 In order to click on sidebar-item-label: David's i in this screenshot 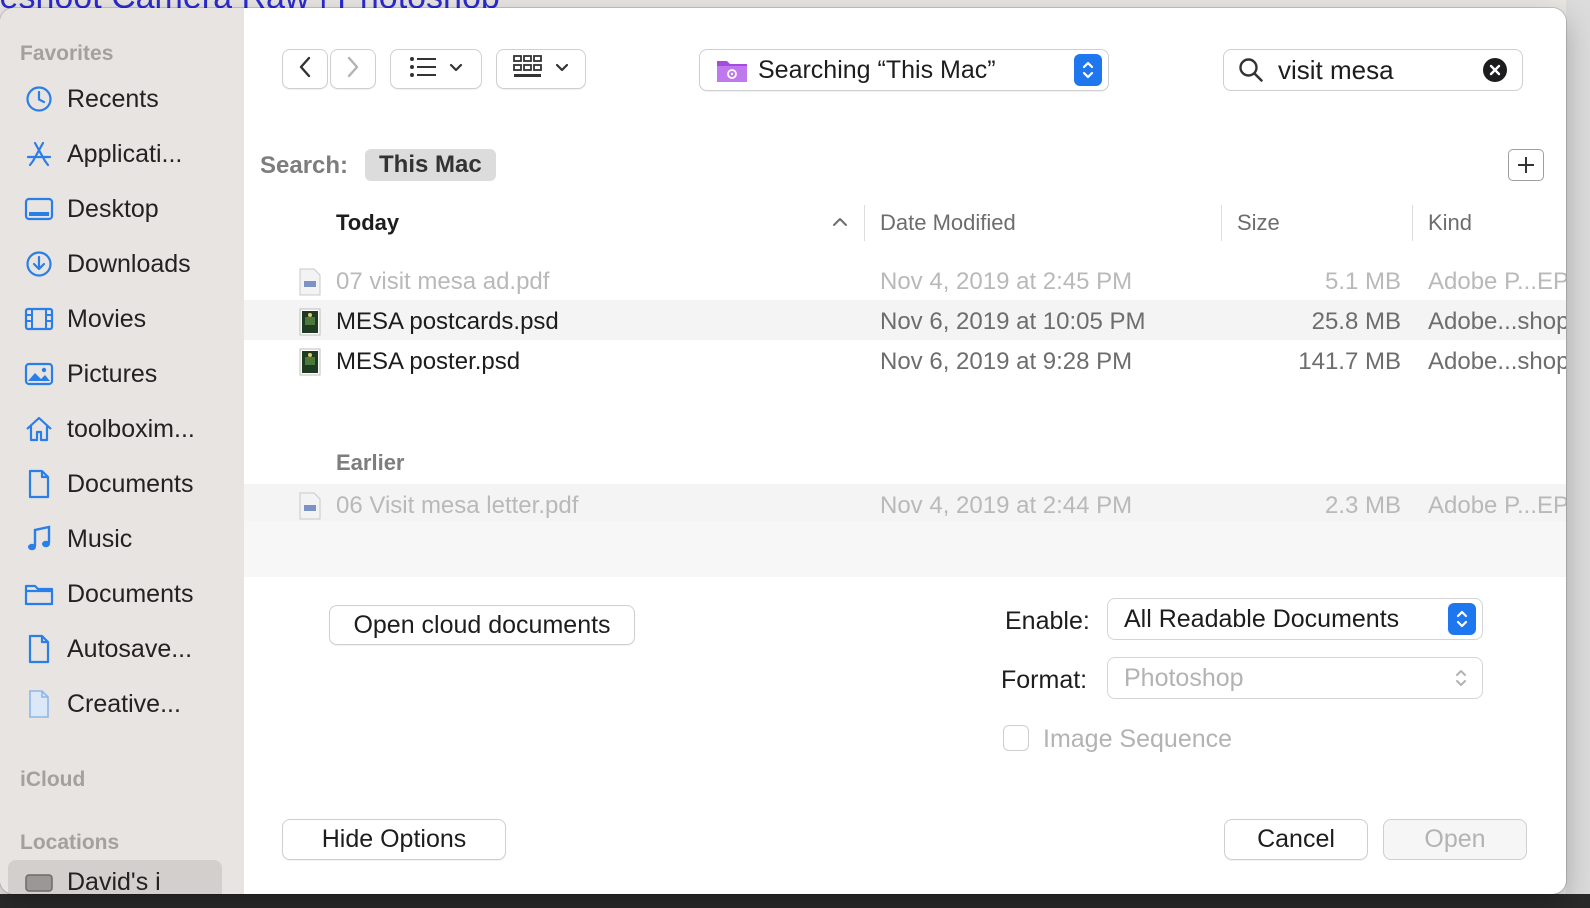, I will do `click(114, 881)`.